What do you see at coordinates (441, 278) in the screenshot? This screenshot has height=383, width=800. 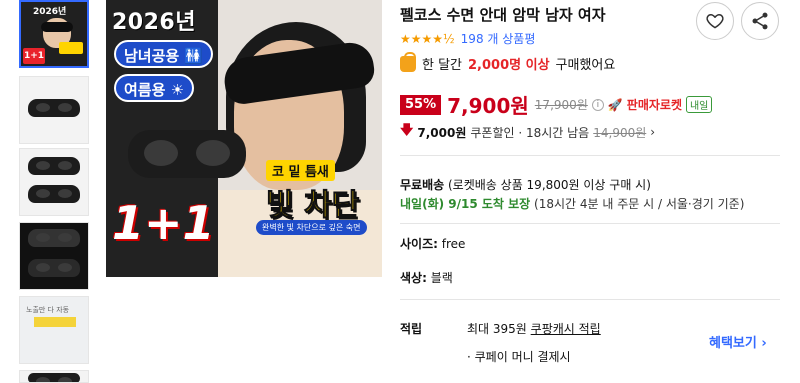 I see `color-value: 블랙` at bounding box center [441, 278].